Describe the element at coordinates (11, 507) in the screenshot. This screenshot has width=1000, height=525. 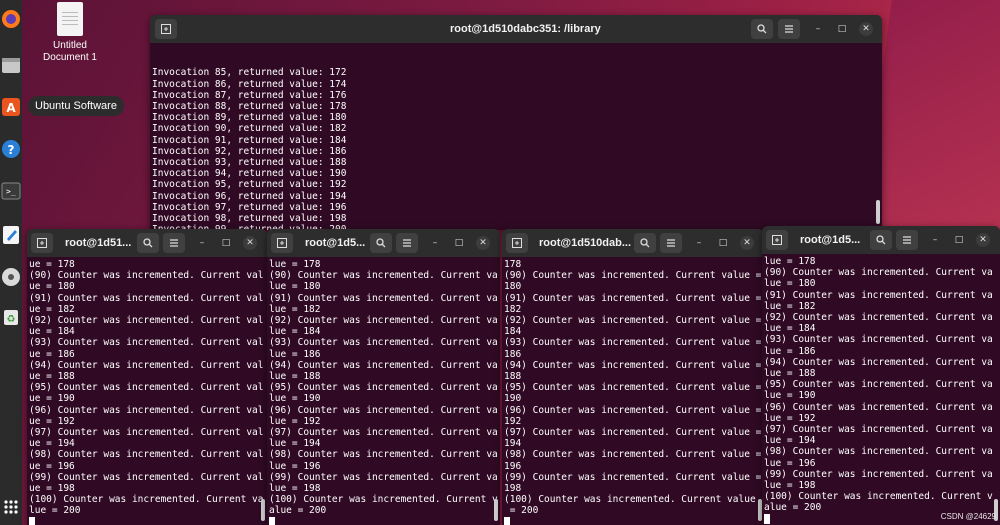
I see `apps-grid-icon` at that location.